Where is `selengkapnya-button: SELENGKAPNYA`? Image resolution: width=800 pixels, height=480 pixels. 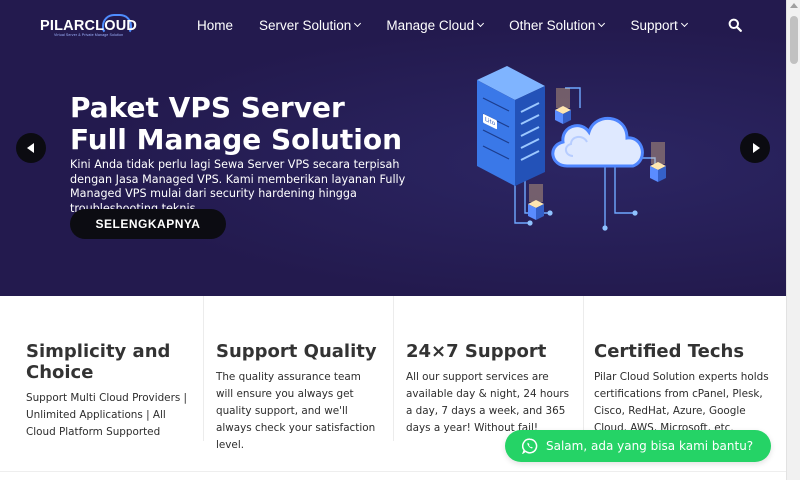 selengkapnya-button: SELENGKAPNYA is located at coordinates (148, 224).